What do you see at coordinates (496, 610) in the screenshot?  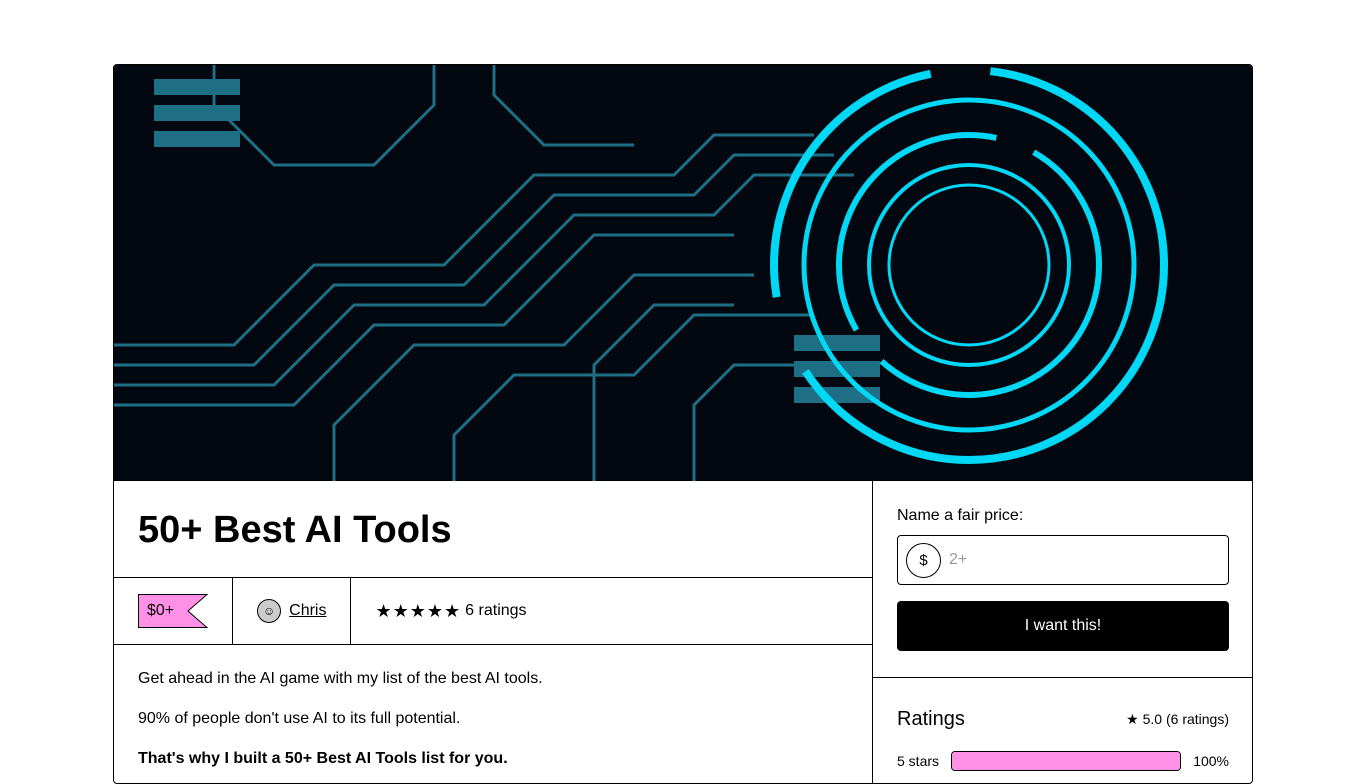 I see `ratings-count: 6 ratings` at bounding box center [496, 610].